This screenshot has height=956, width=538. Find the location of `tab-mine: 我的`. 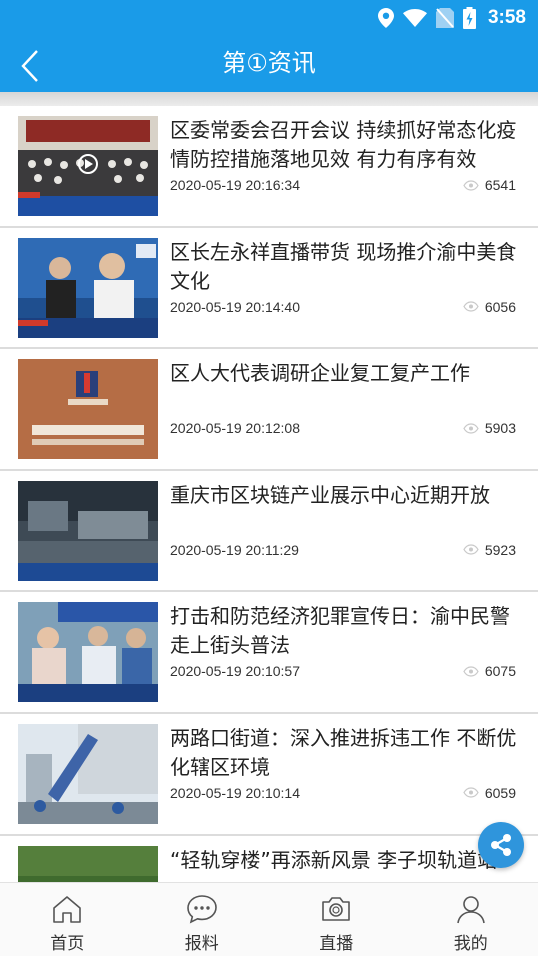

tab-mine: 我的 is located at coordinates (471, 919).